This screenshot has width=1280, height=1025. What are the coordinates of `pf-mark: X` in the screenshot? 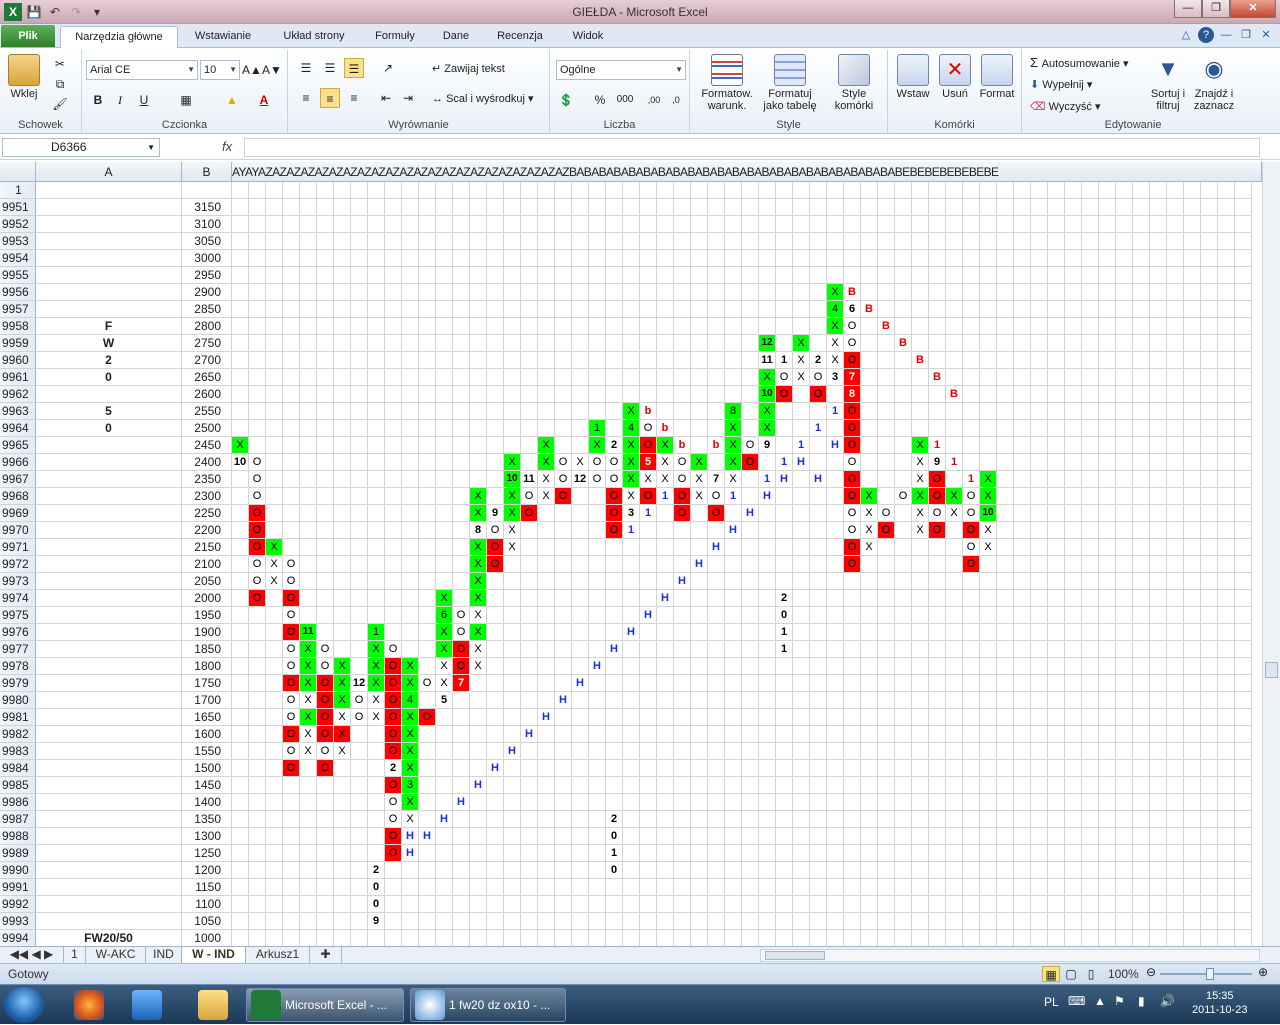 It's located at (648, 479).